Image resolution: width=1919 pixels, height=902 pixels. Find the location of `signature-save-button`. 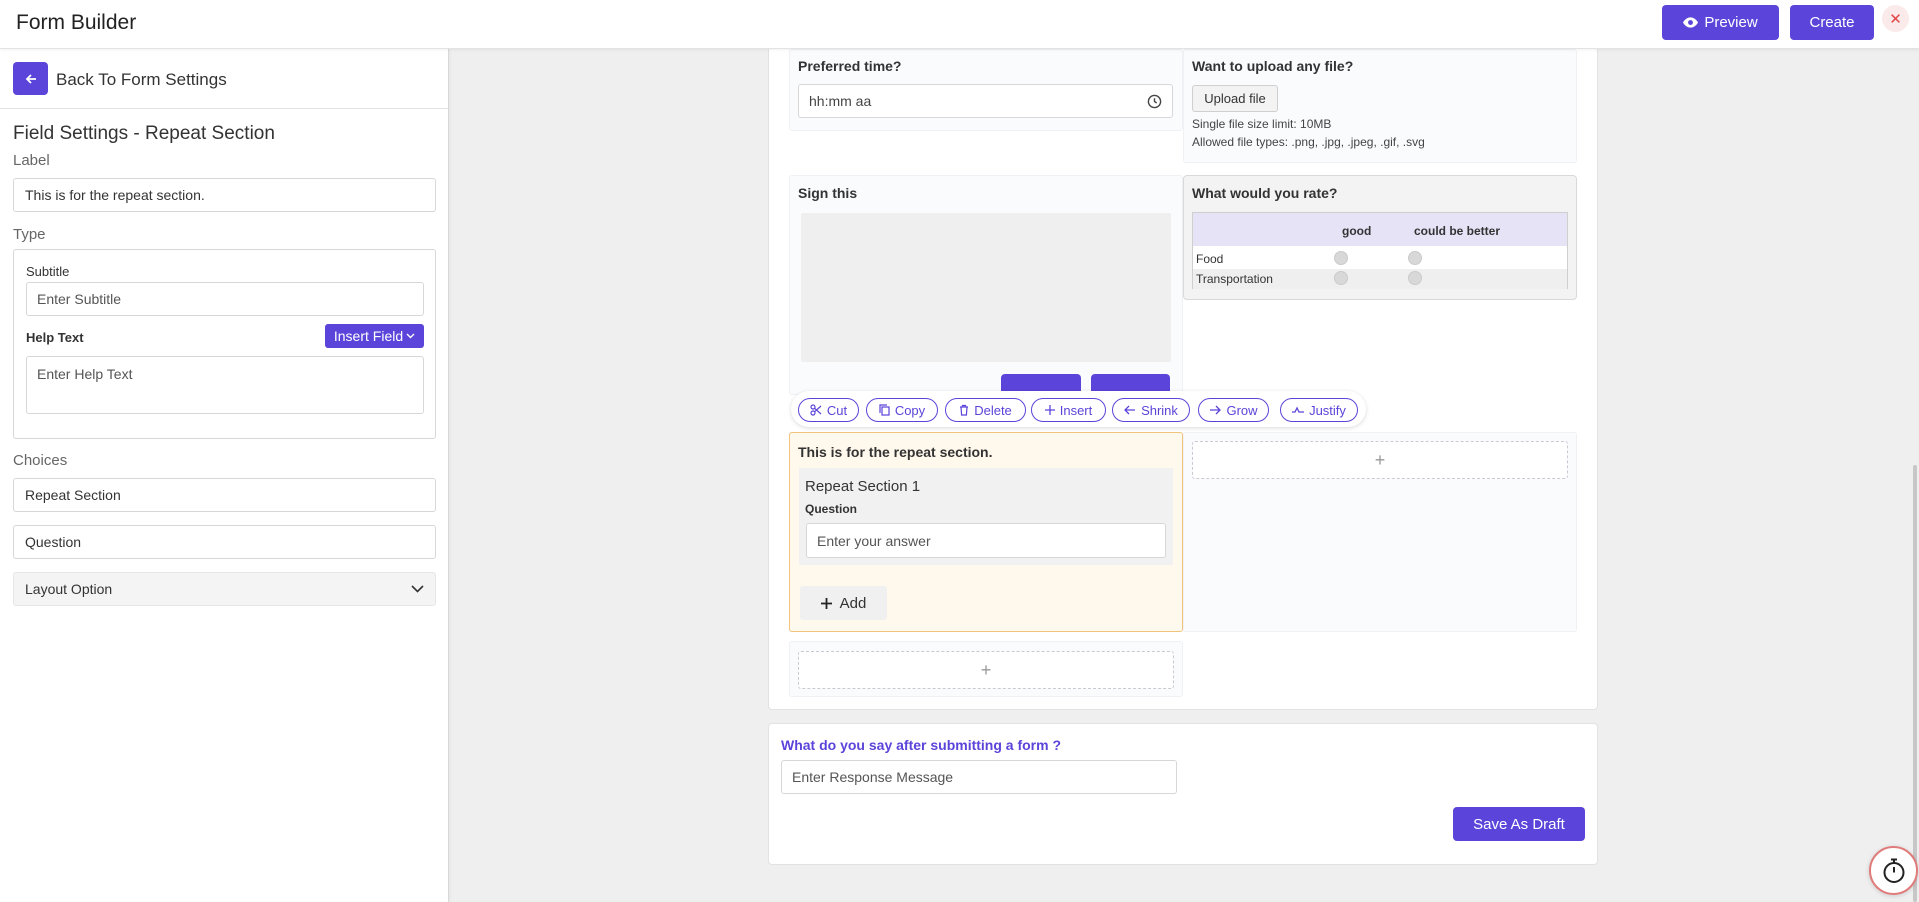

signature-save-button is located at coordinates (1130, 383).